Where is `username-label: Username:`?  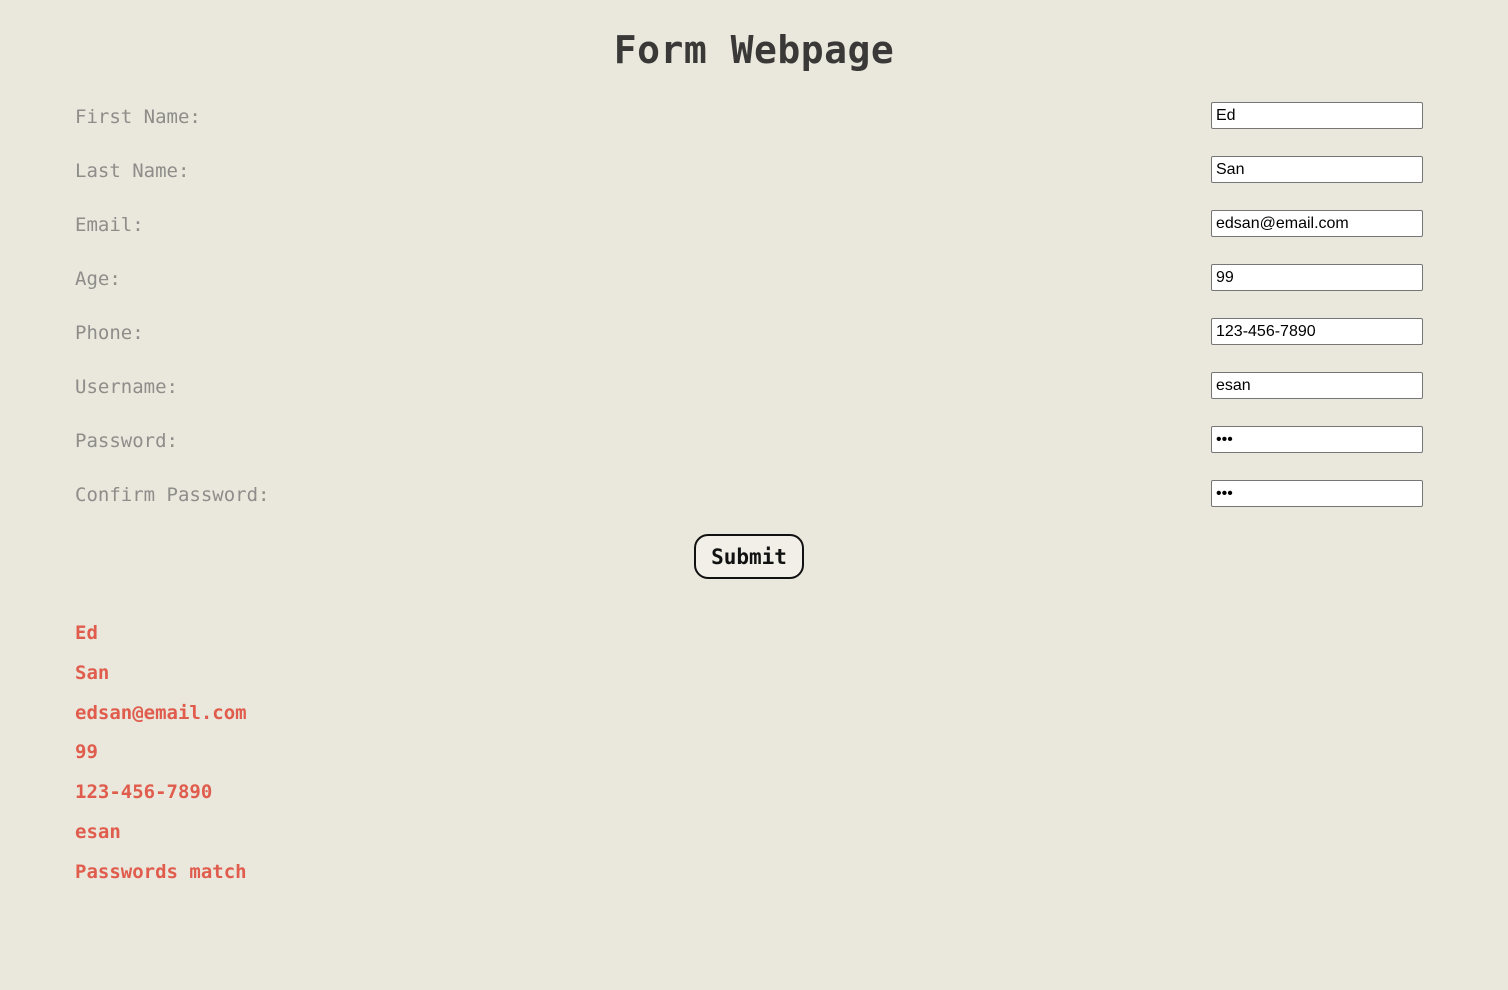
username-label: Username: is located at coordinates (126, 387).